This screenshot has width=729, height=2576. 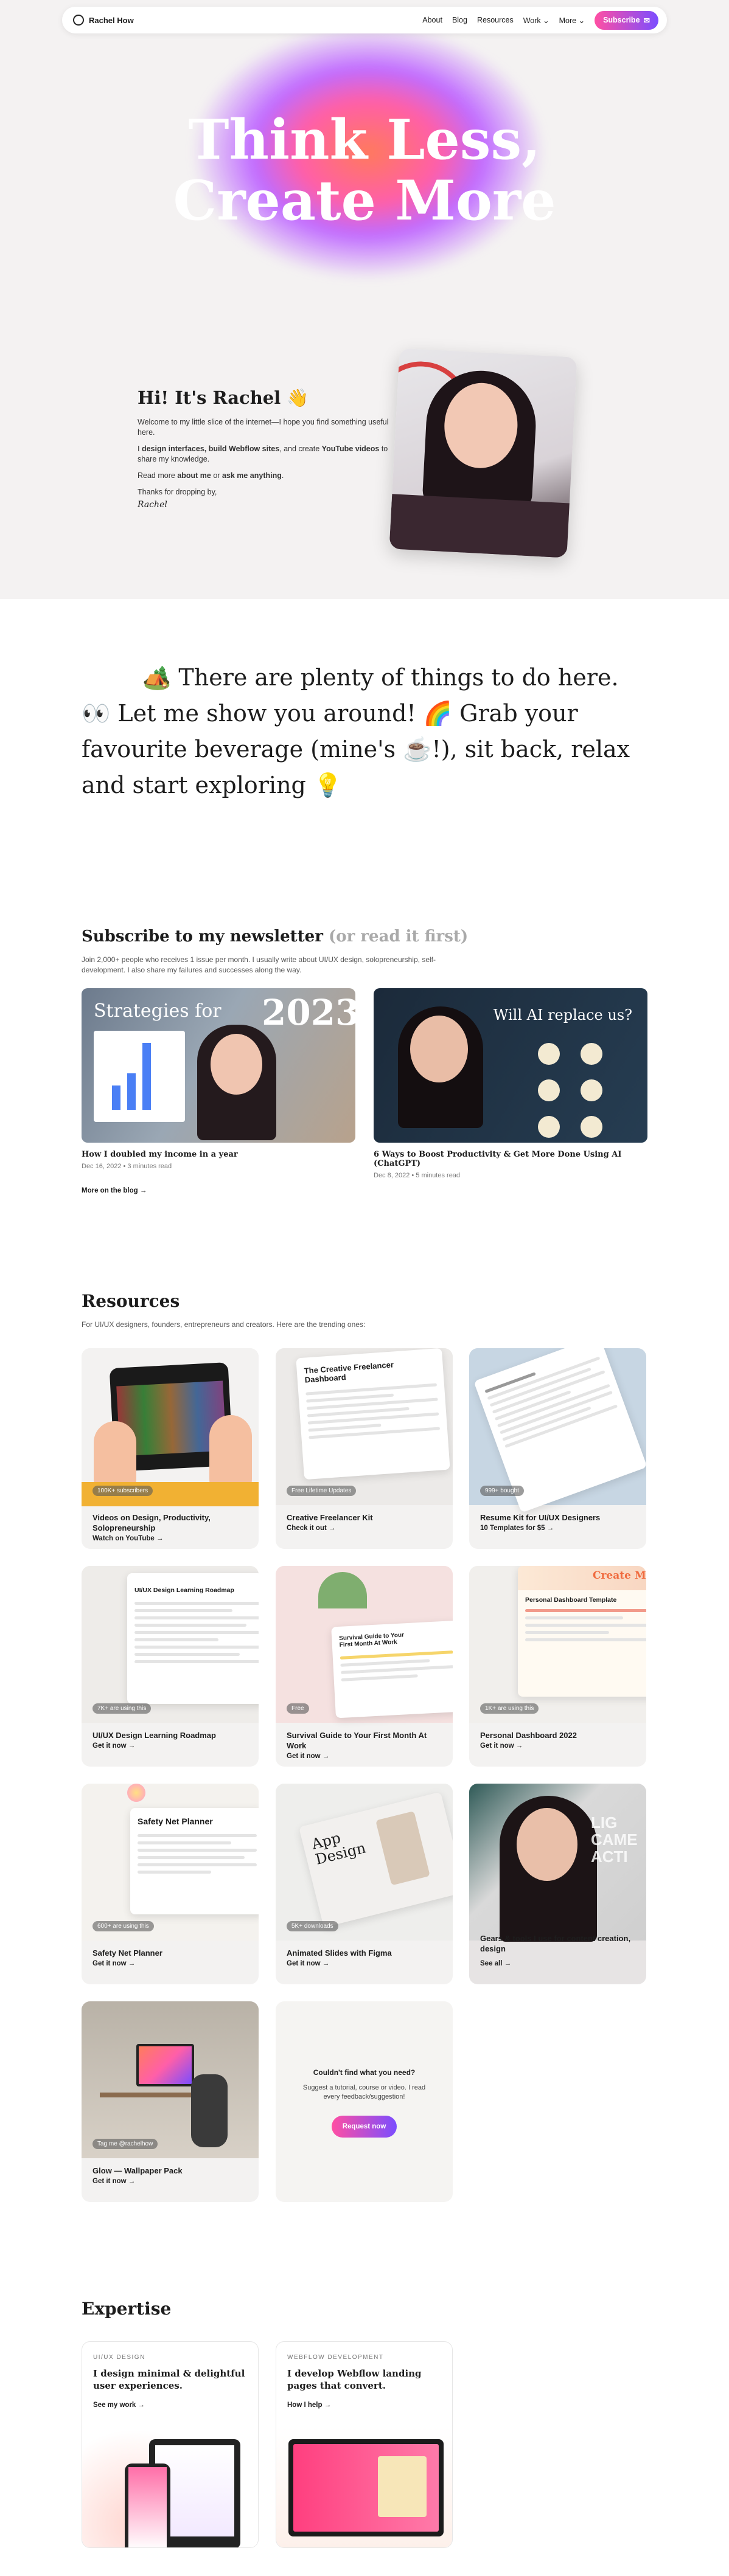 I want to click on card-tag: 999+ bought, so click(x=502, y=1491).